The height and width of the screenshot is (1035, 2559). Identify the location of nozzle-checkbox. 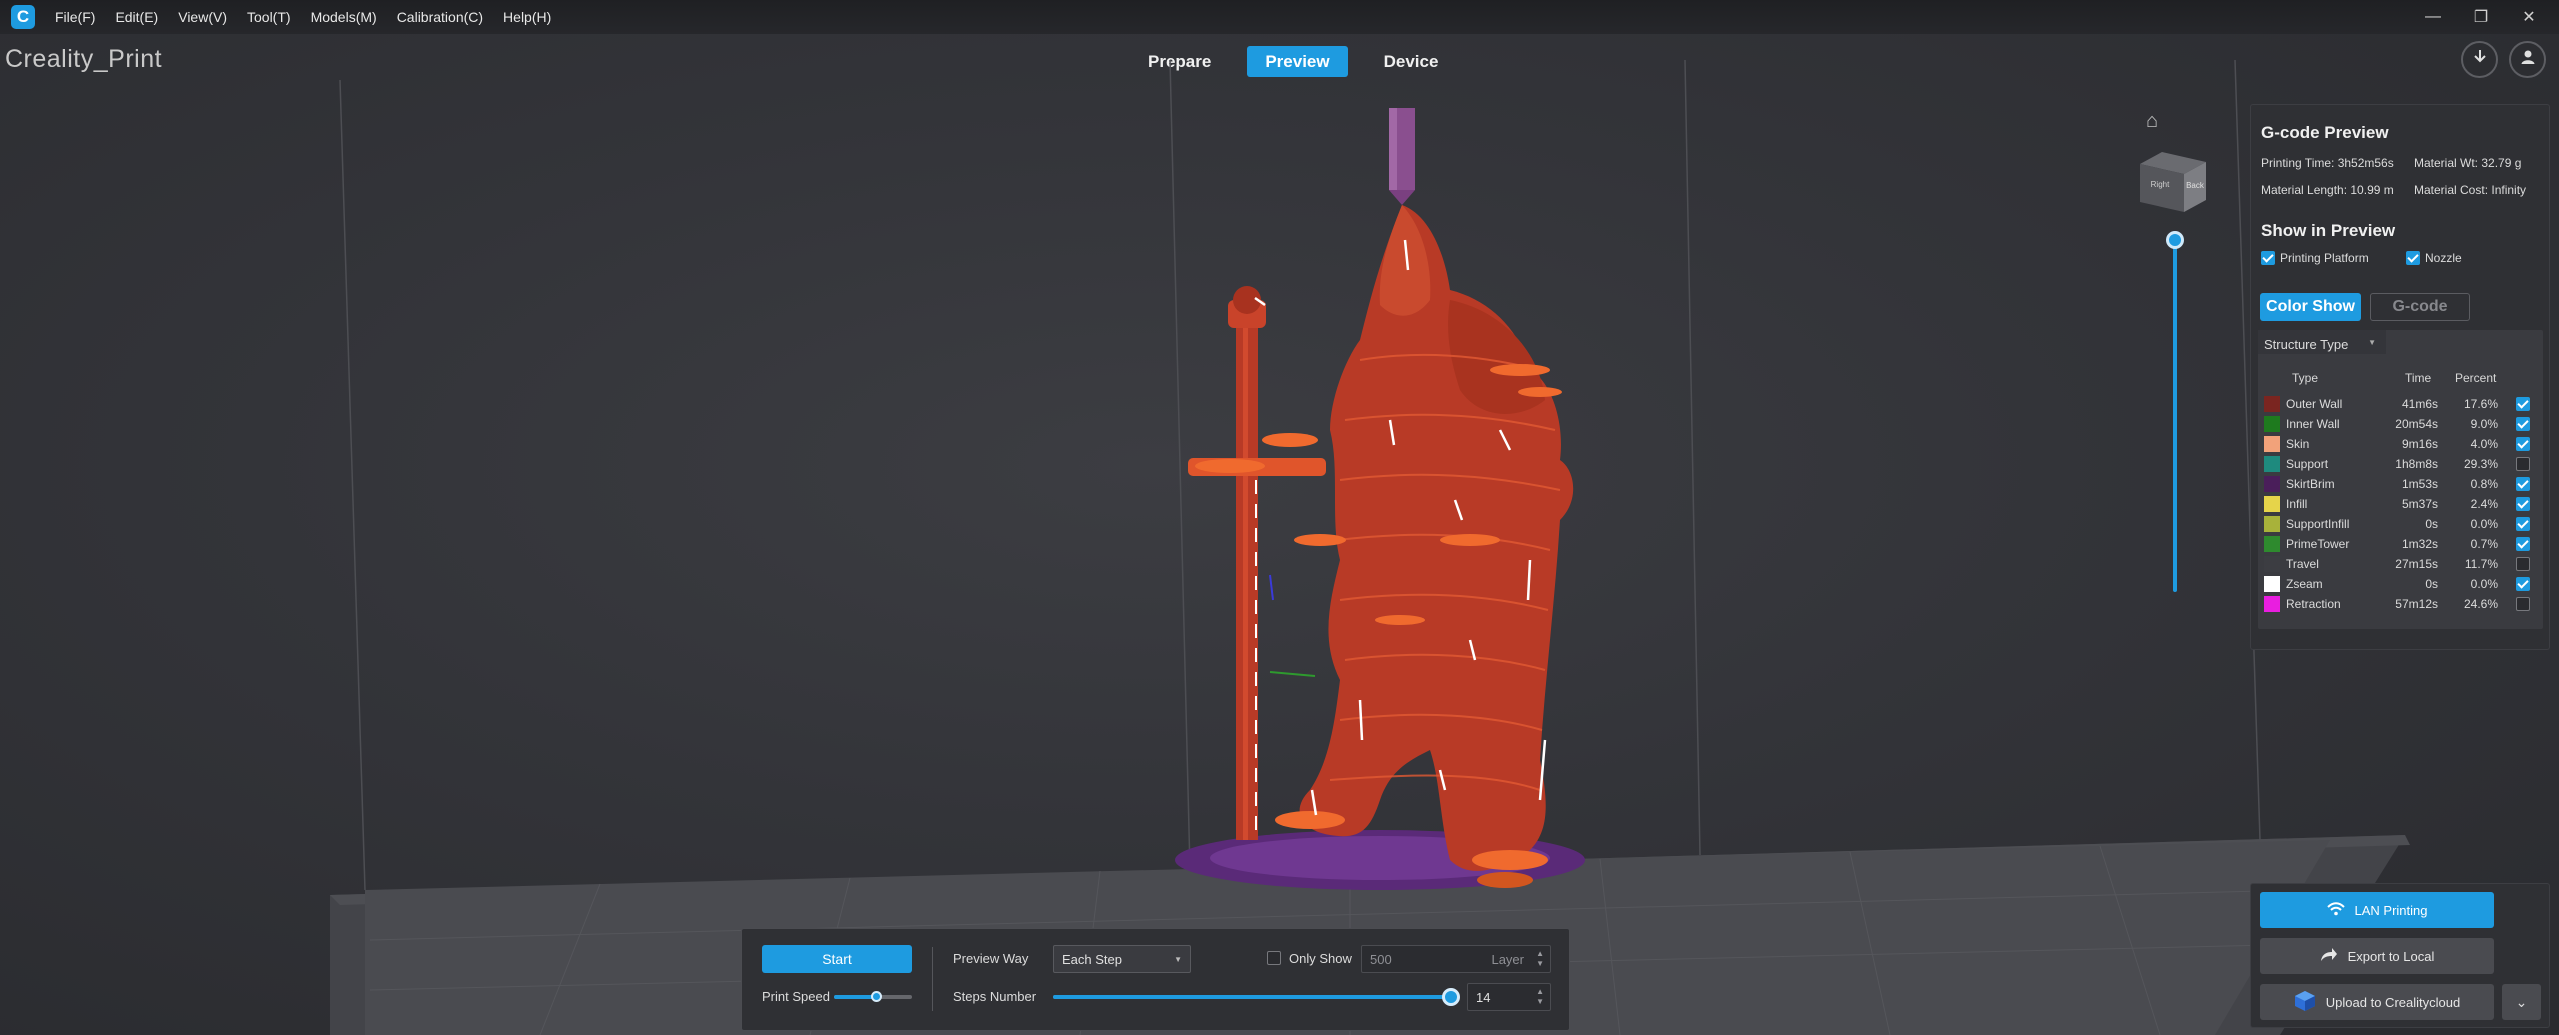
(2413, 258).